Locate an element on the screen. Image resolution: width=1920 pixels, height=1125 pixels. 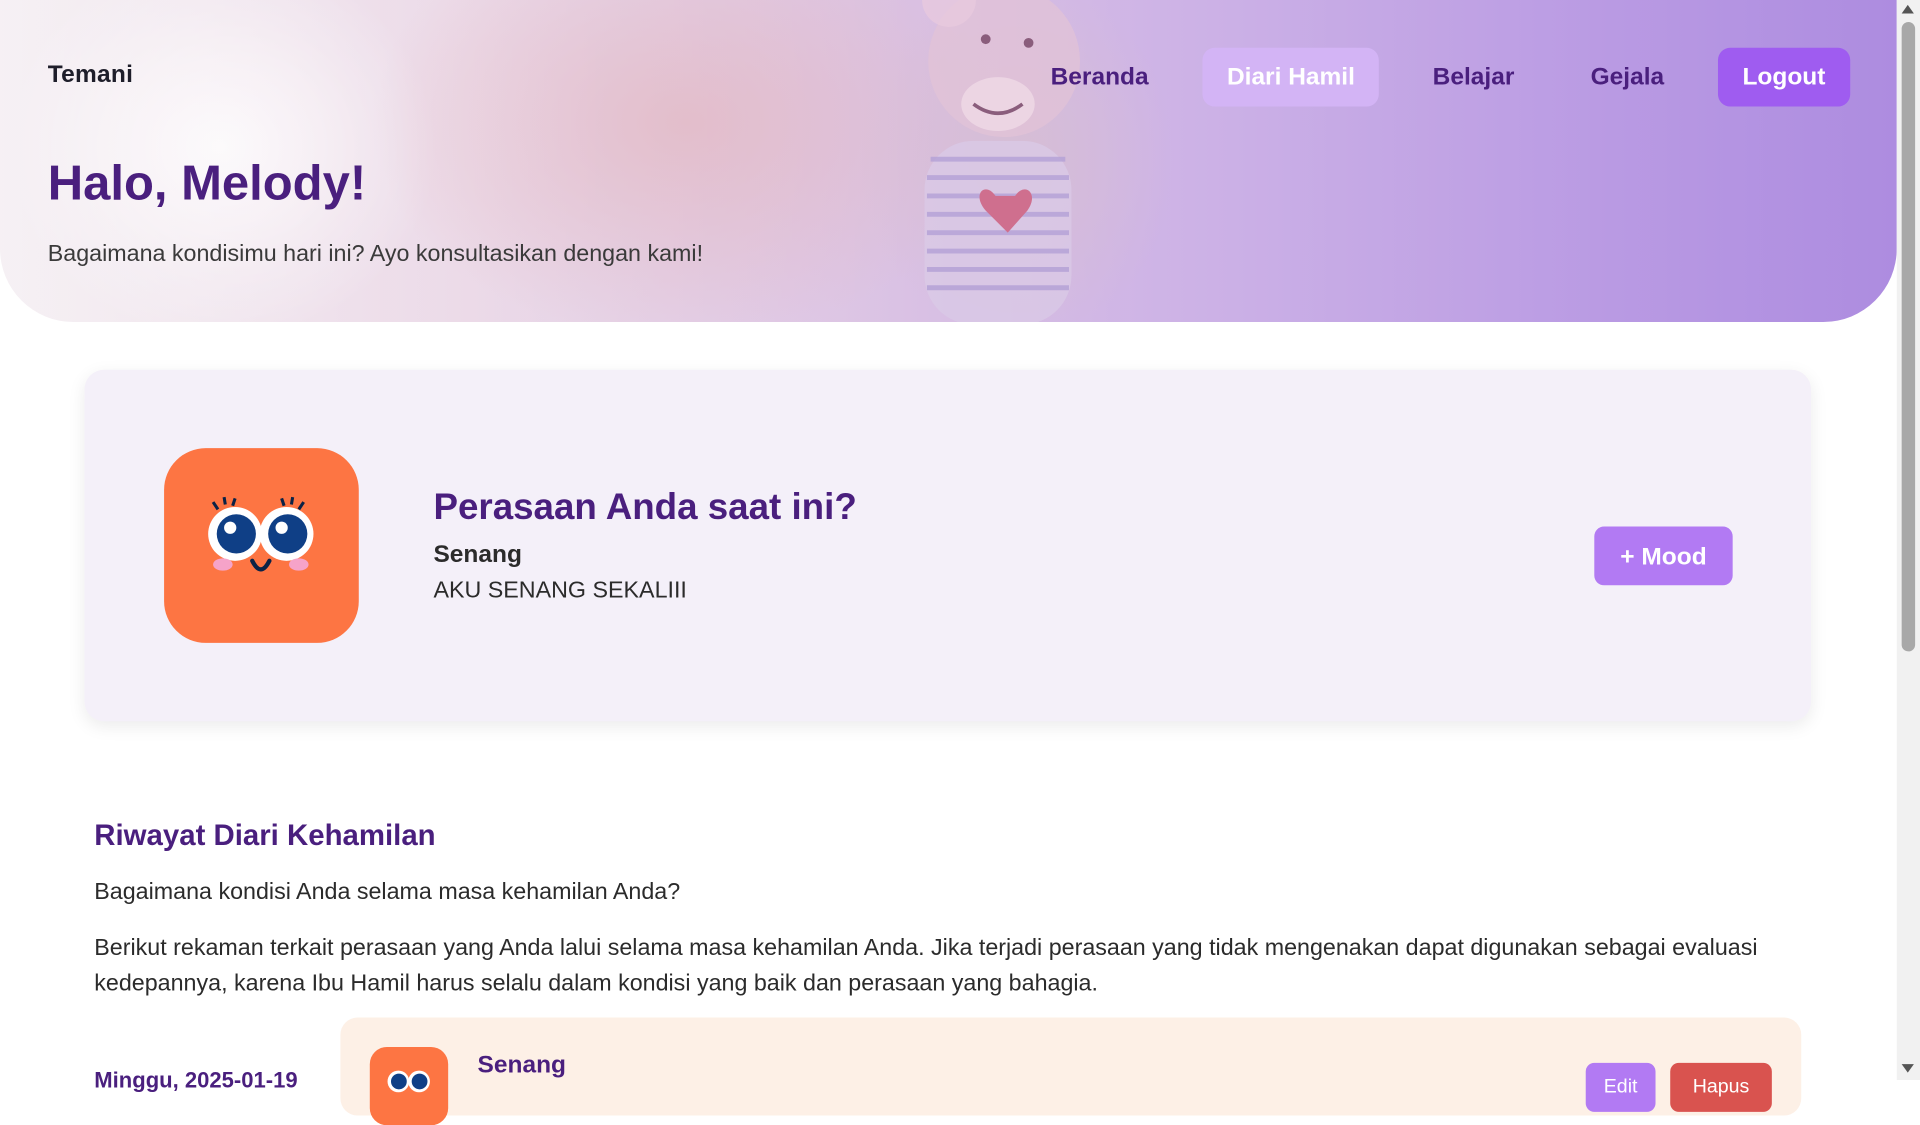
current-mood-note: AKU SENANG SEKALIII is located at coordinates (560, 590).